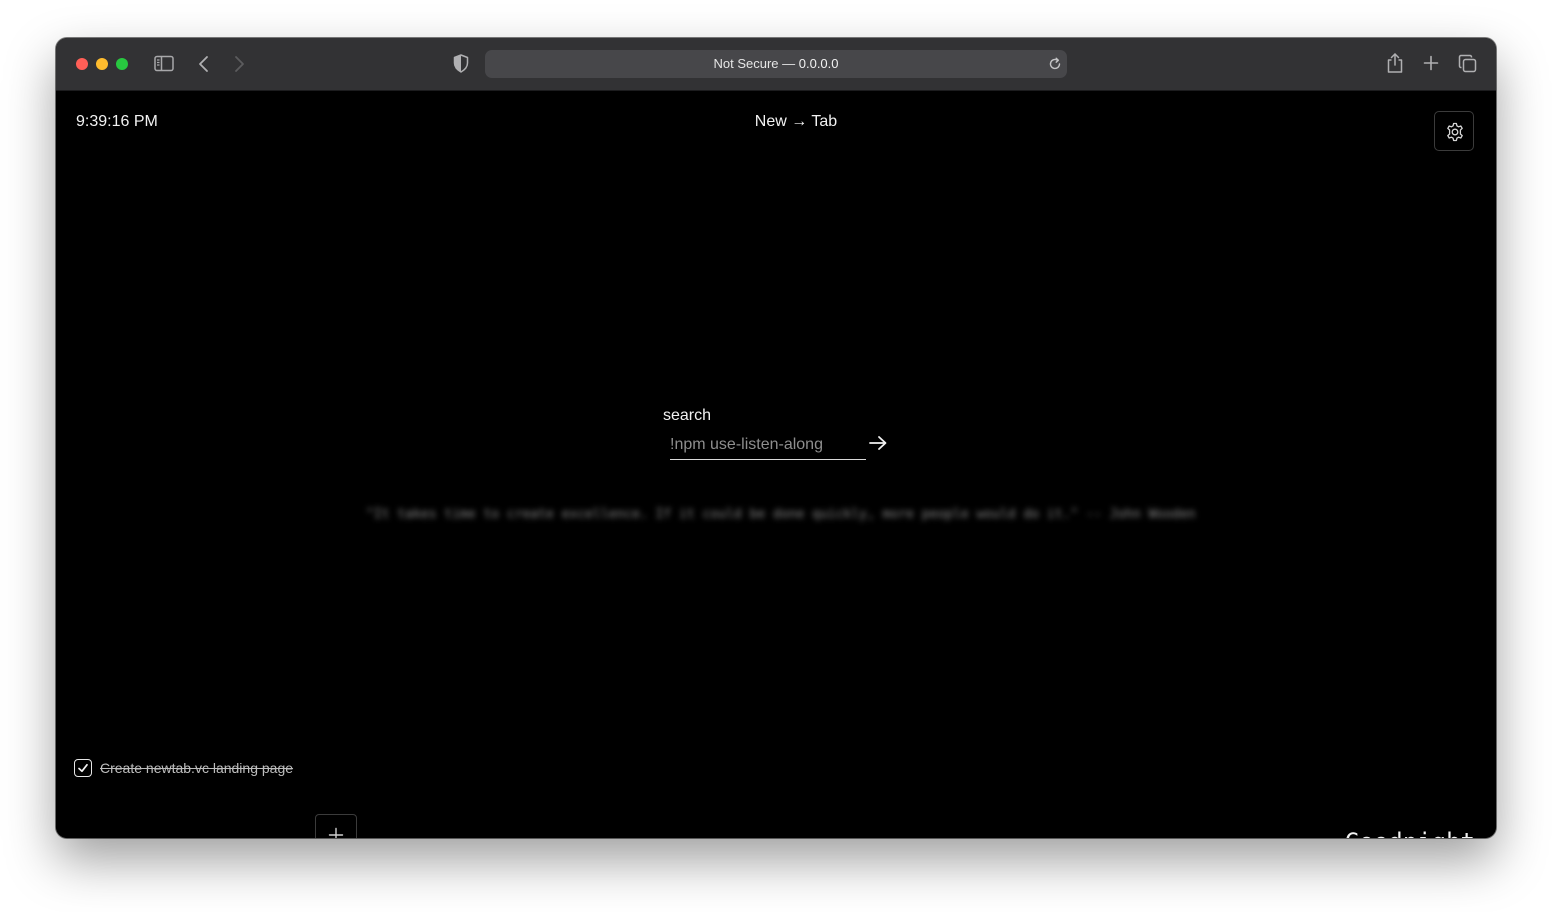  Describe the element at coordinates (1431, 63) in the screenshot. I see `new-tab-icon` at that location.